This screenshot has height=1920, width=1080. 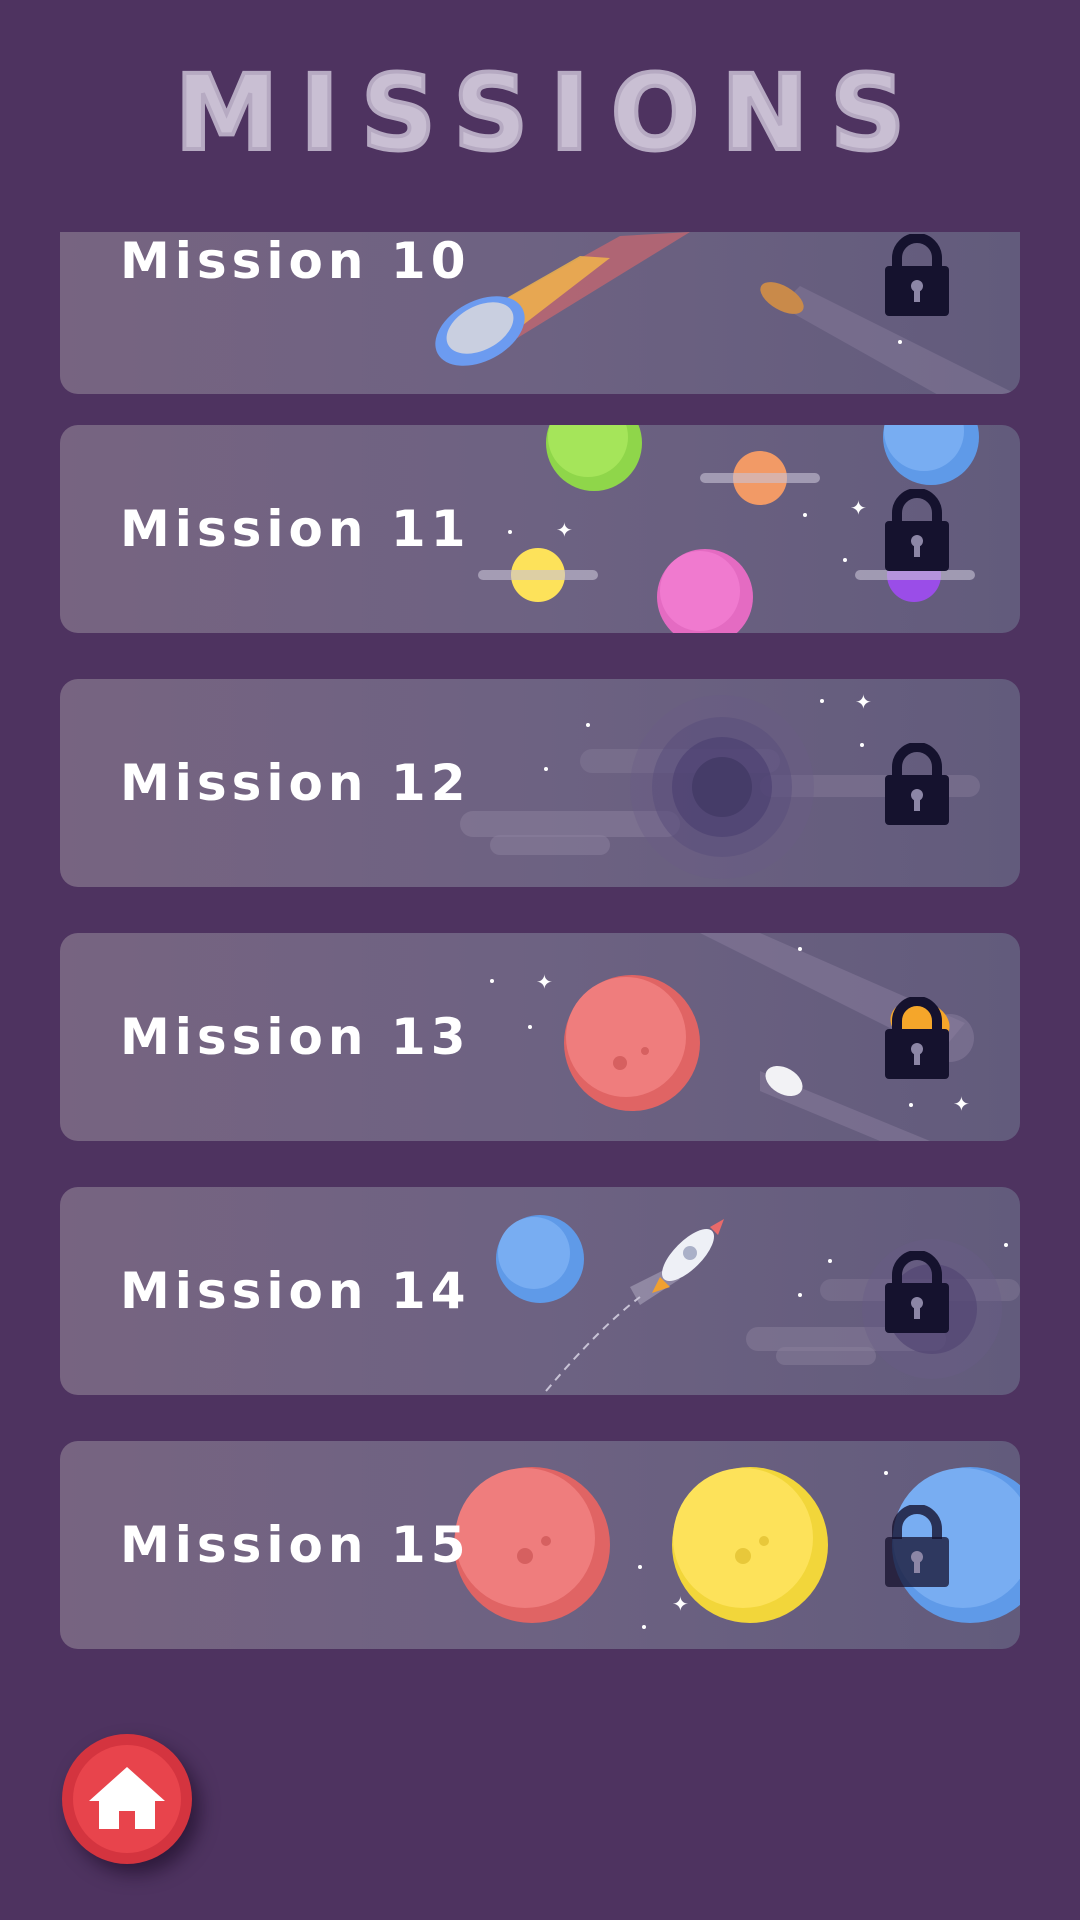 What do you see at coordinates (295, 1291) in the screenshot?
I see `mission-label: Mission 14` at bounding box center [295, 1291].